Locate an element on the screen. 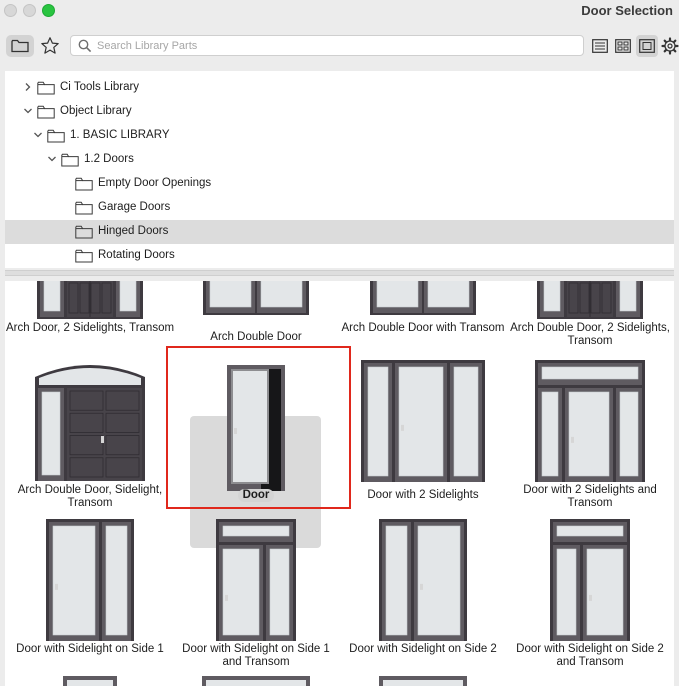 The height and width of the screenshot is (686, 679). part-caption: Door with Sidelight on Side 2 is located at coordinates (423, 649).